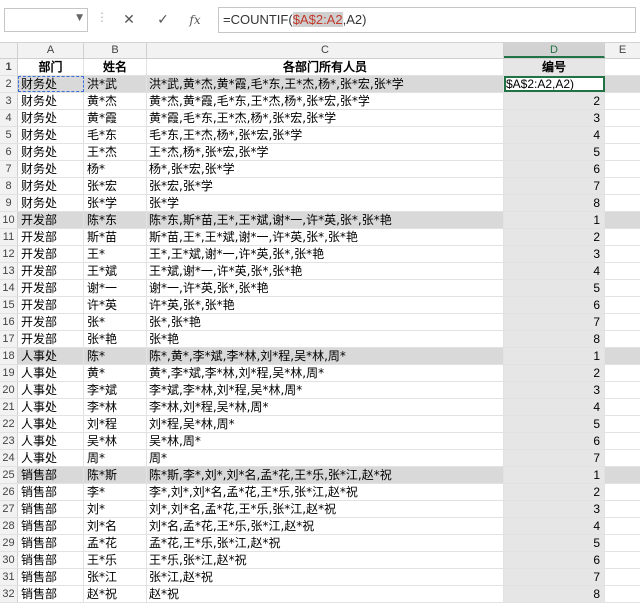  I want to click on cell-name: 陈*, so click(115, 356).